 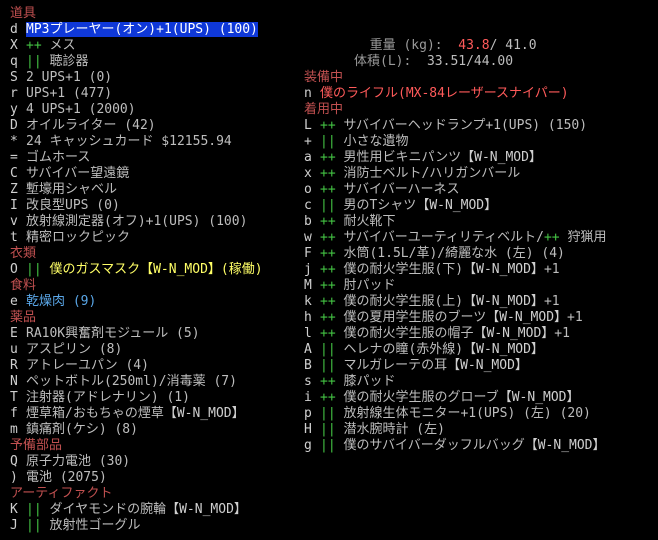 What do you see at coordinates (14, 125) in the screenshot?
I see `item-hotkey: D` at bounding box center [14, 125].